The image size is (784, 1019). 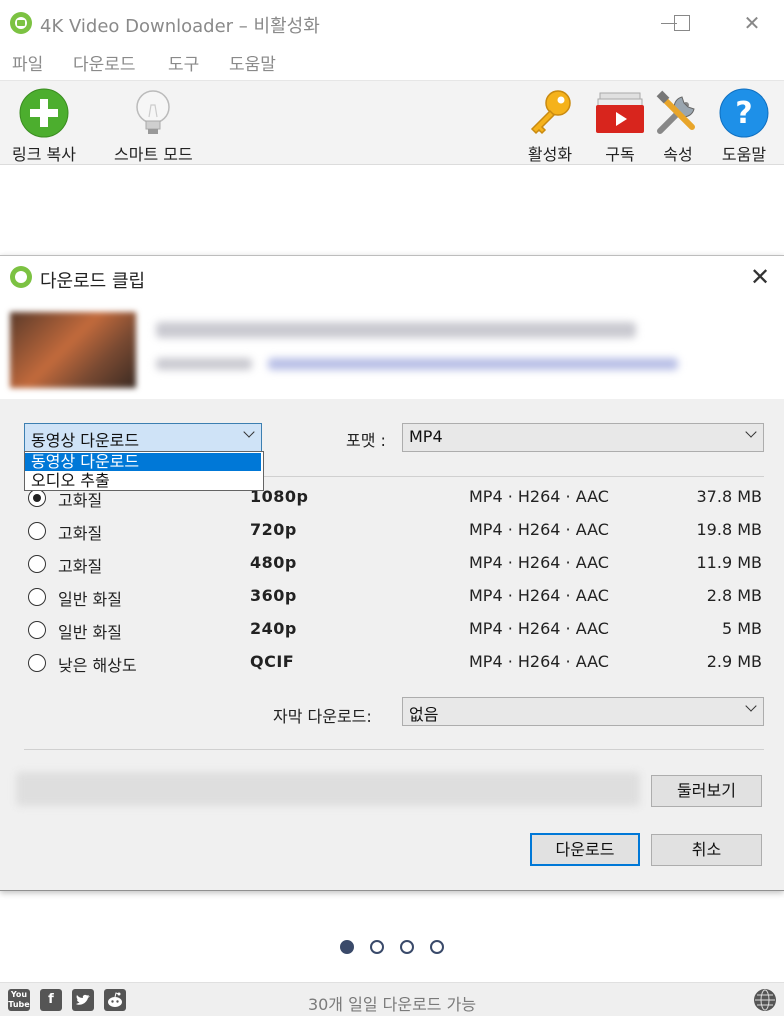 What do you see at coordinates (583, 437) in the screenshot?
I see `format-select: MP4` at bounding box center [583, 437].